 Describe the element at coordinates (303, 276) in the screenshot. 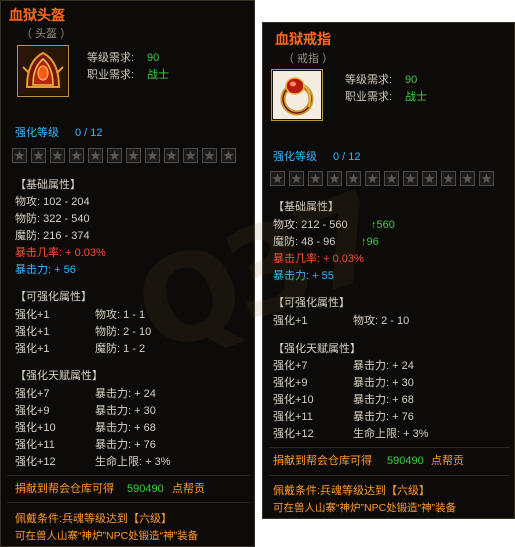

I see `base-attr-line: 暴击力: + 55` at that location.